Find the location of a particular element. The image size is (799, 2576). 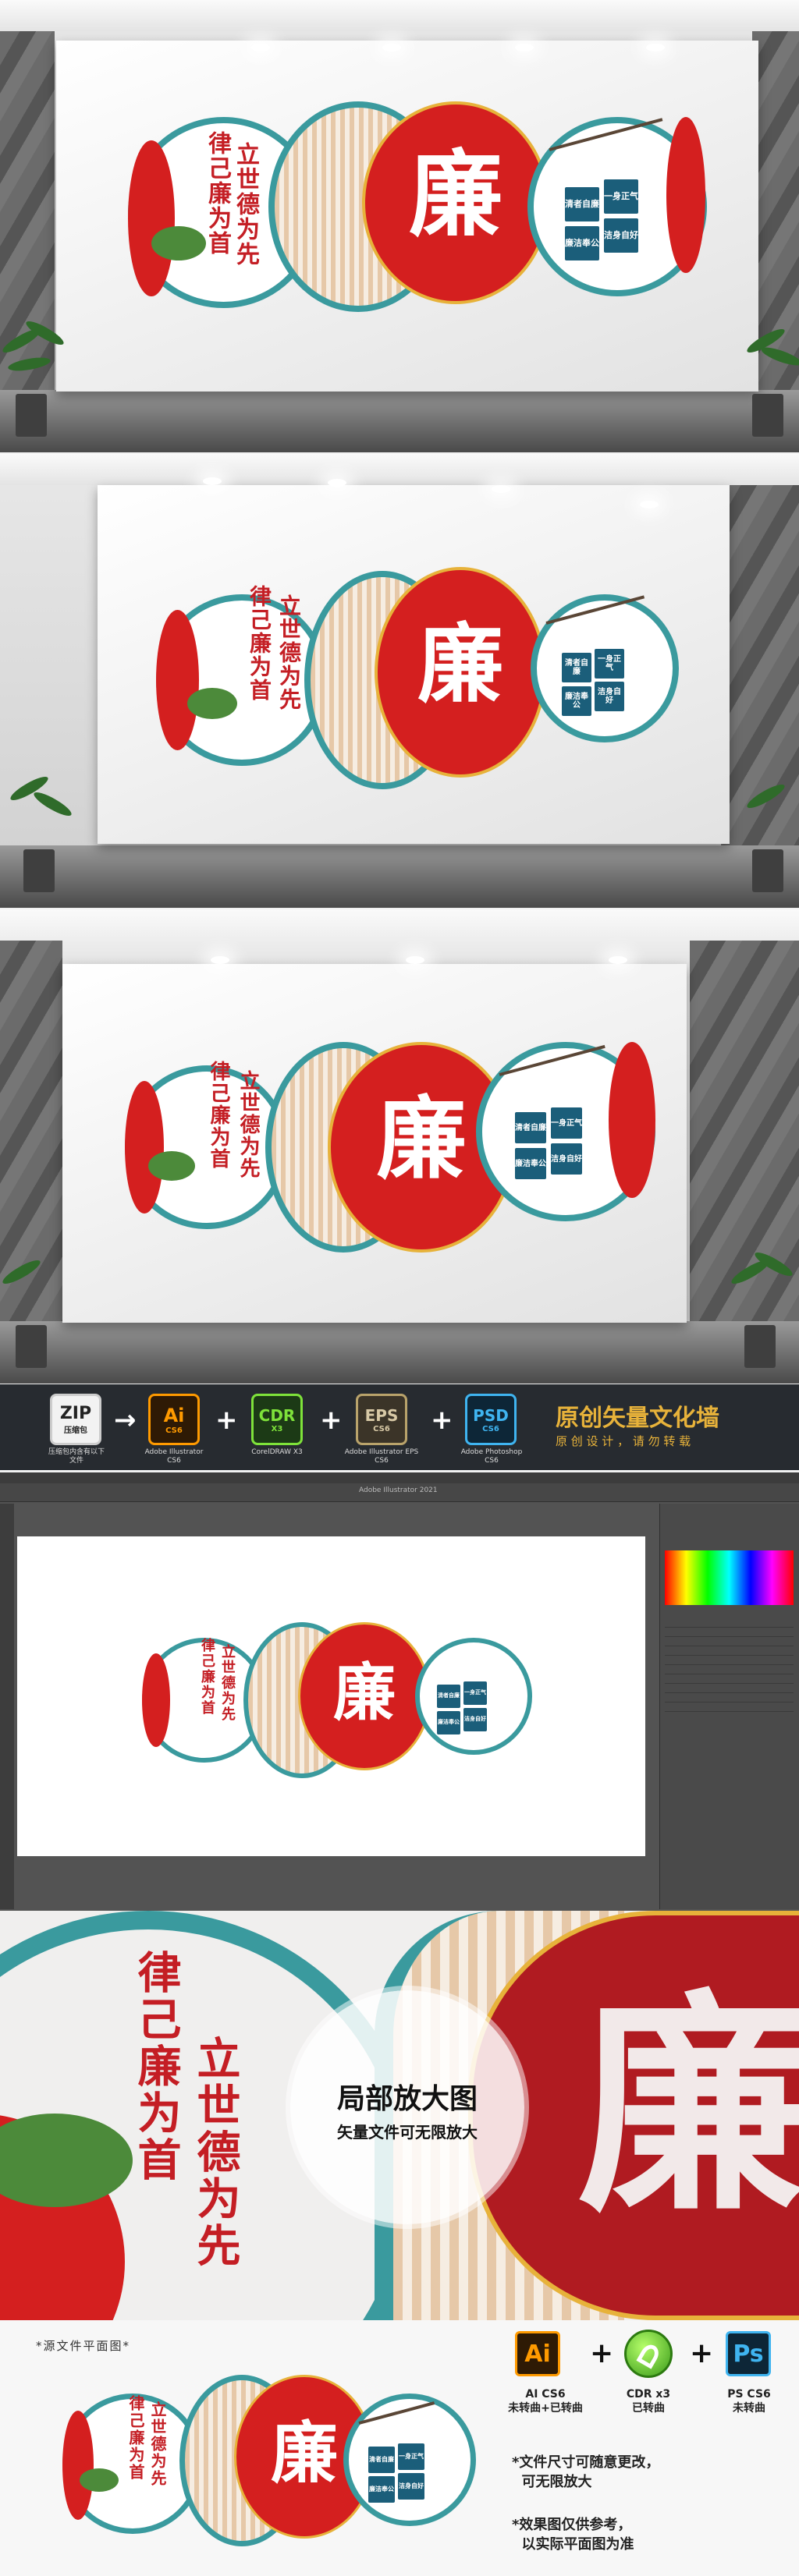

zip-icon: ZIP 压缩包 is located at coordinates (75, 1420).